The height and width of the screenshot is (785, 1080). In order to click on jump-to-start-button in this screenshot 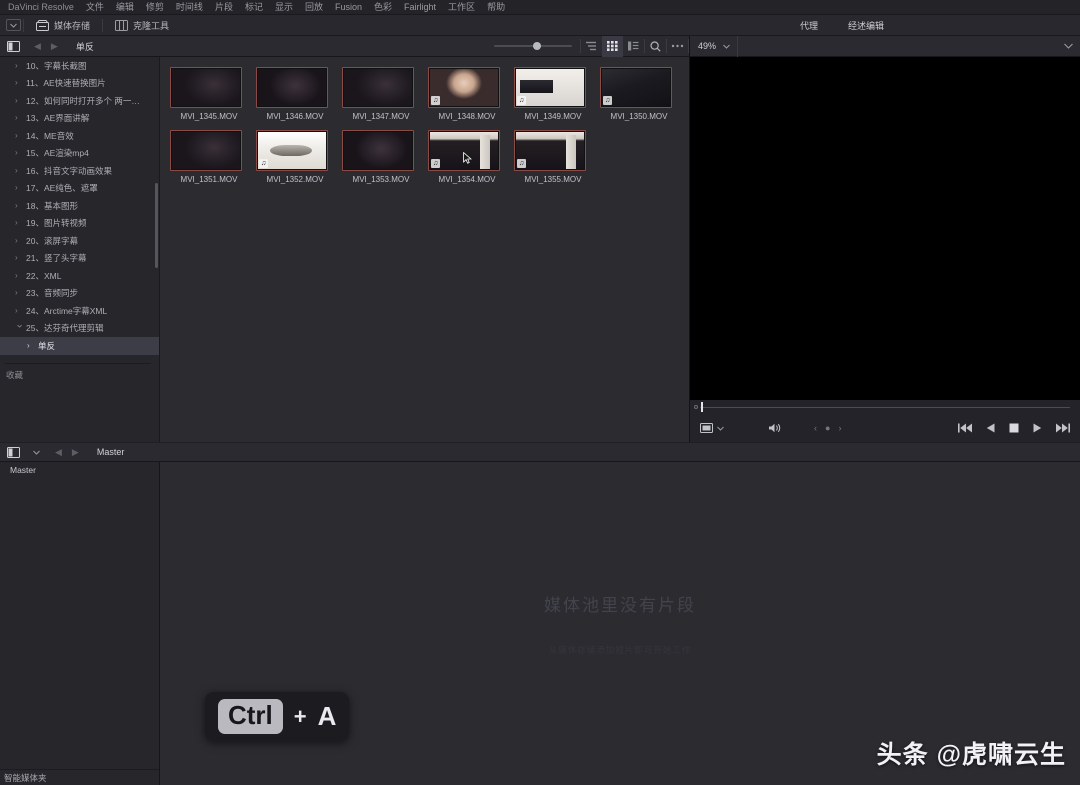, I will do `click(965, 428)`.